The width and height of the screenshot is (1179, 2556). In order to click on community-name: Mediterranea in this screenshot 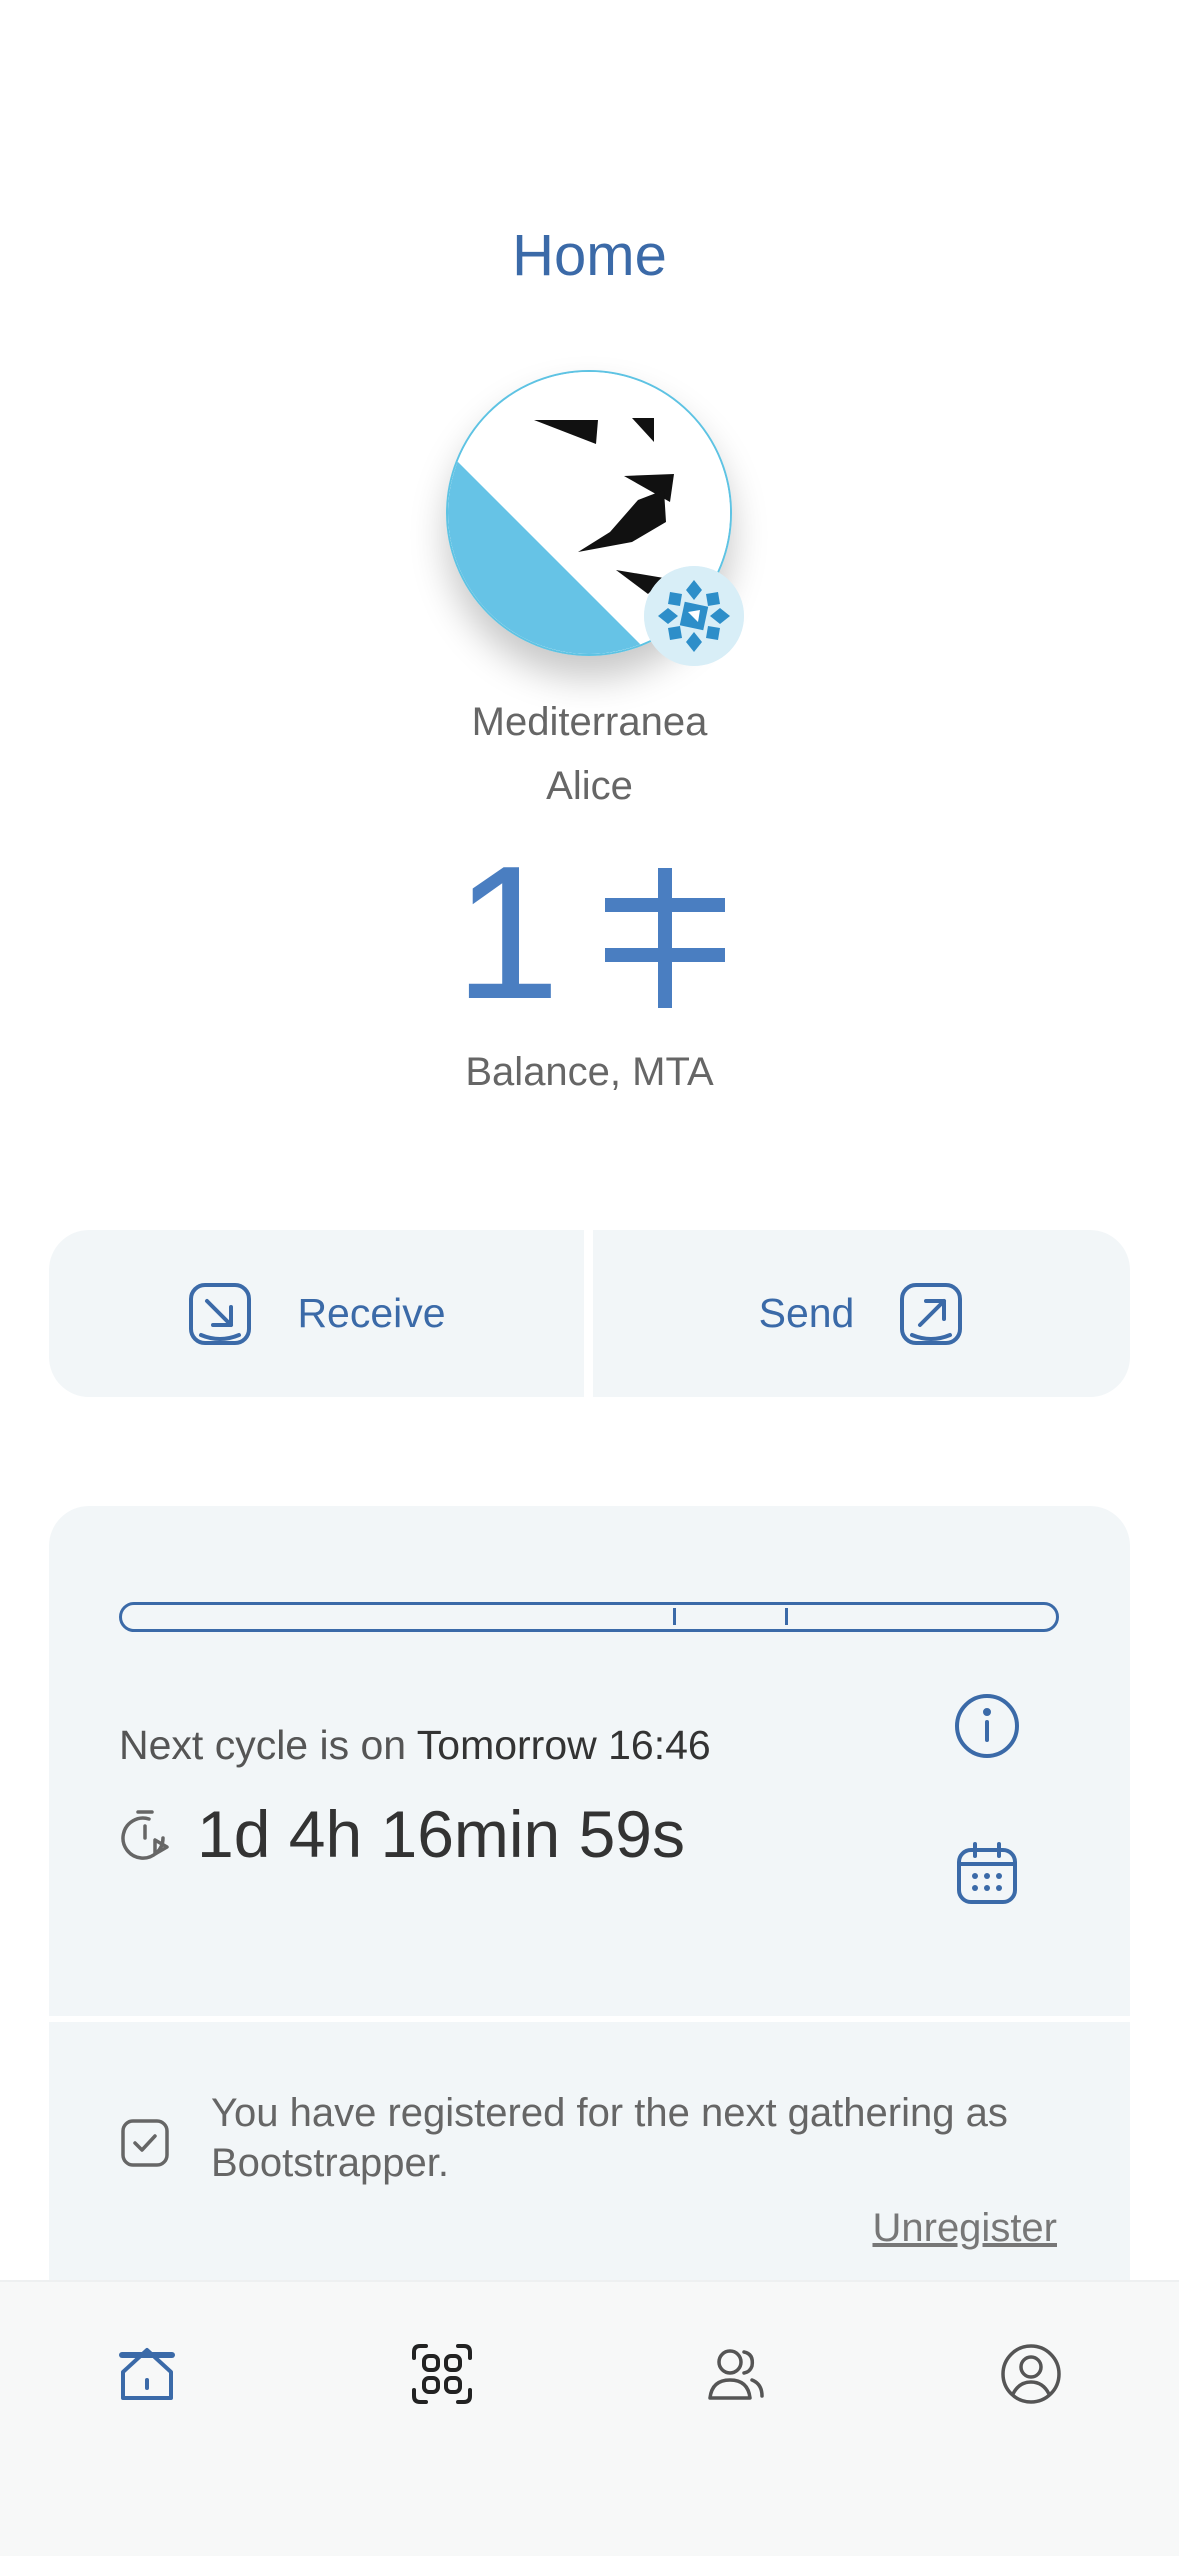, I will do `click(589, 722)`.